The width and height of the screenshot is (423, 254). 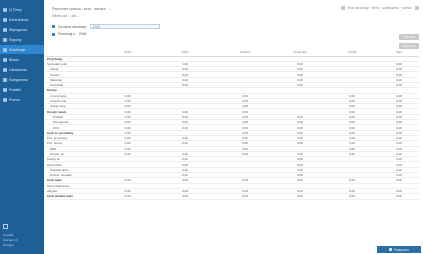 I want to click on book-icon, so click(x=5, y=79).